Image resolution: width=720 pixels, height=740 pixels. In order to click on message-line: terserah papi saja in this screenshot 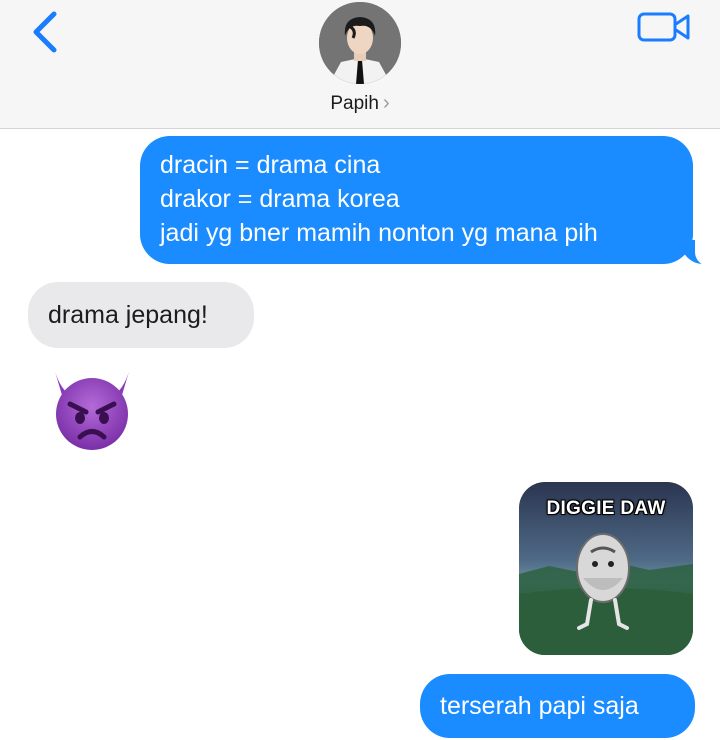, I will do `click(539, 706)`.